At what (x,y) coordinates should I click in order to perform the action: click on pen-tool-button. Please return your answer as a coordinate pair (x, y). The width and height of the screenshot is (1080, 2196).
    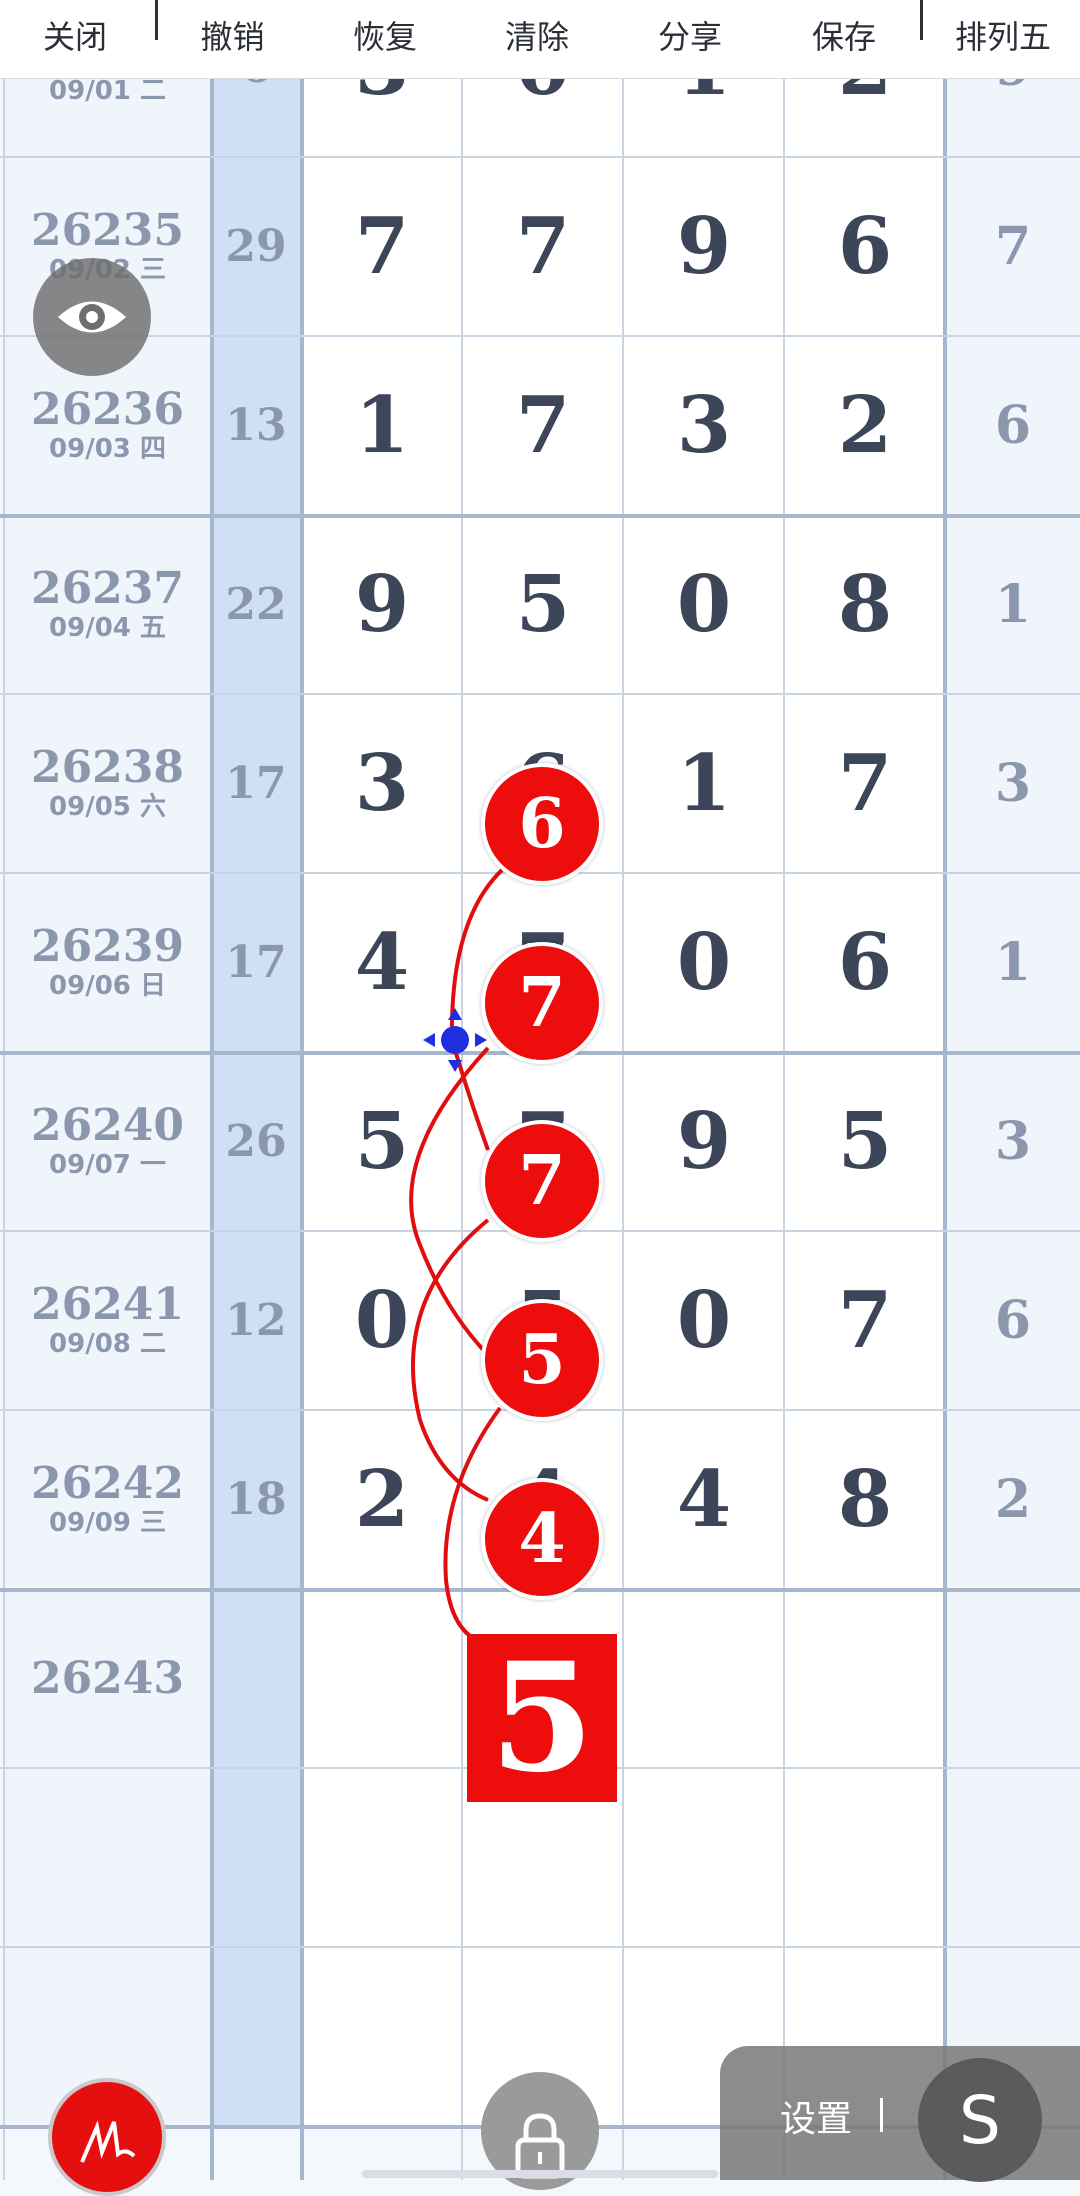
    Looking at the image, I should click on (107, 2137).